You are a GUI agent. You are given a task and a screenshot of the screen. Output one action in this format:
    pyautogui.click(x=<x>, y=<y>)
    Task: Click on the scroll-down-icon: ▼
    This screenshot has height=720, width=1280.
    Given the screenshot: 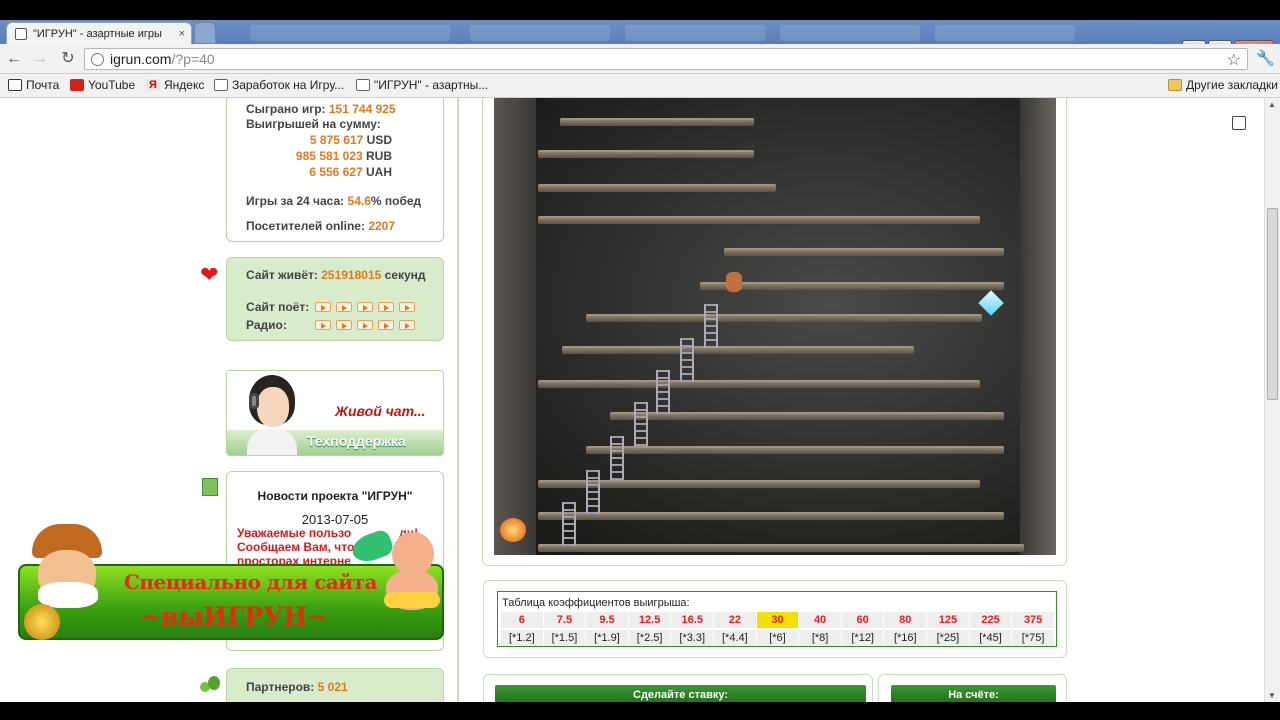 What is the action you would take?
    pyautogui.click(x=1272, y=695)
    